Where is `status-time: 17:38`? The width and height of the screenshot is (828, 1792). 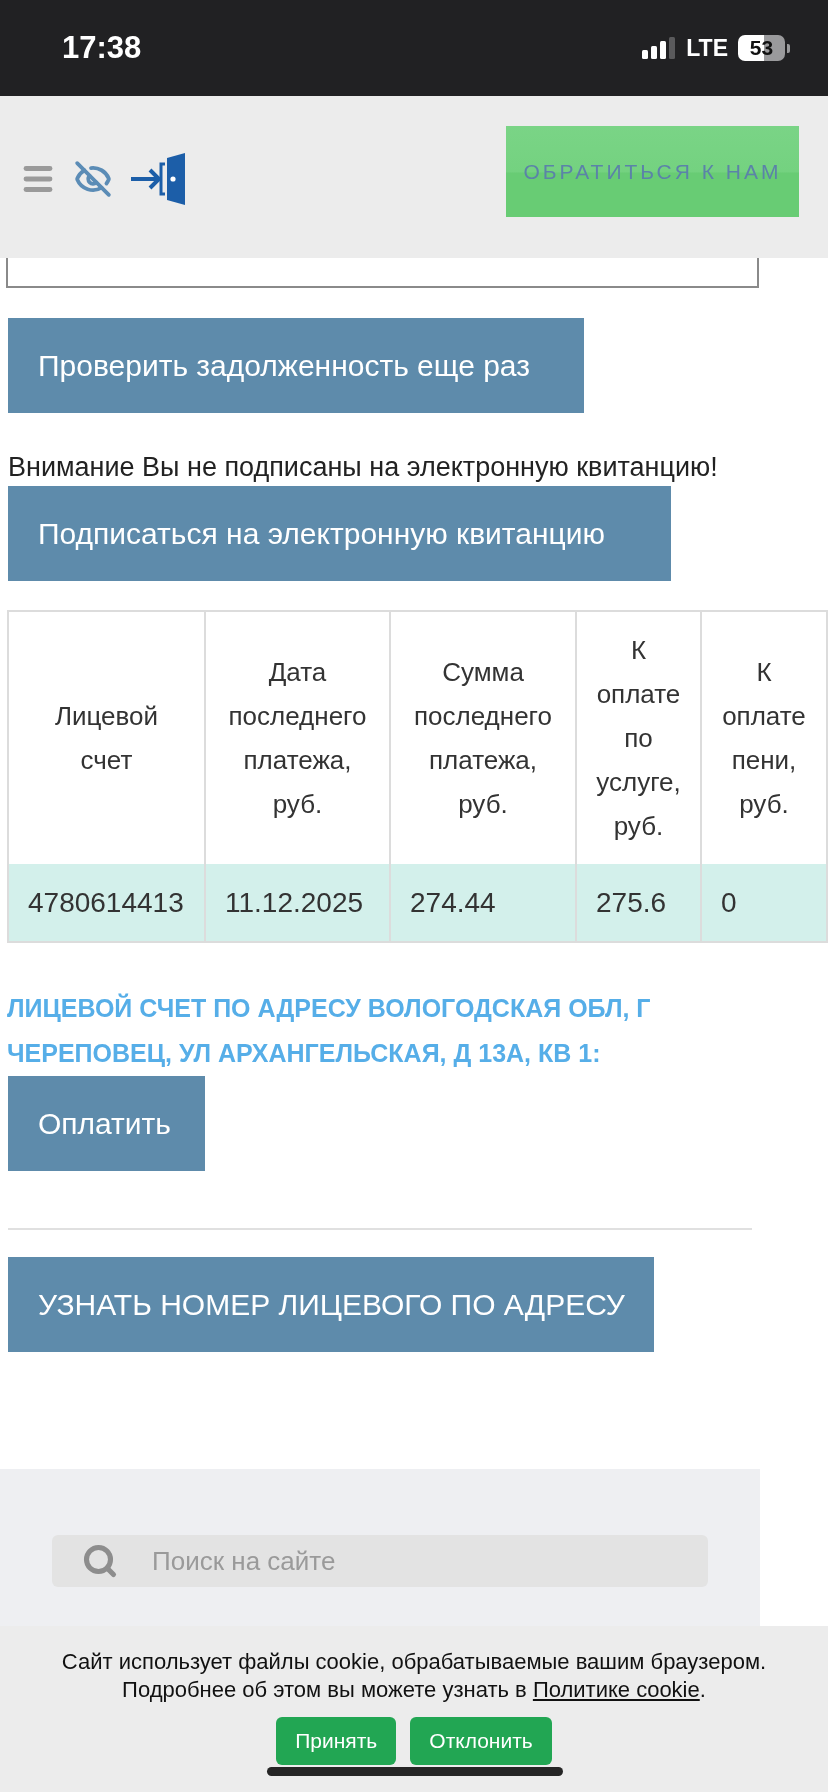
status-time: 17:38 is located at coordinates (102, 47).